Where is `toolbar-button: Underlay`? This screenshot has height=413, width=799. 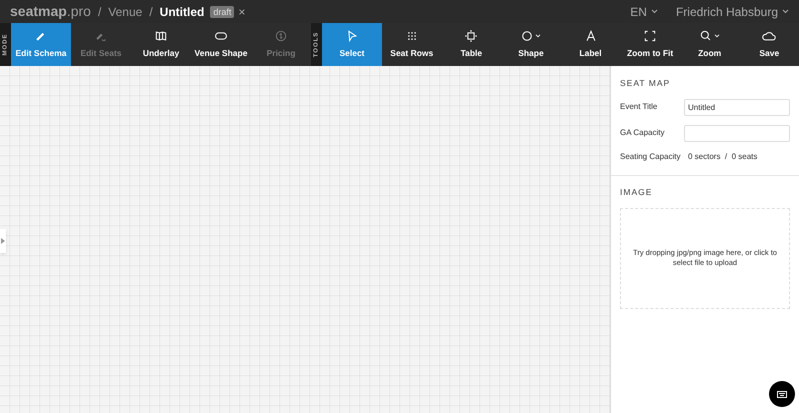
toolbar-button: Underlay is located at coordinates (161, 44).